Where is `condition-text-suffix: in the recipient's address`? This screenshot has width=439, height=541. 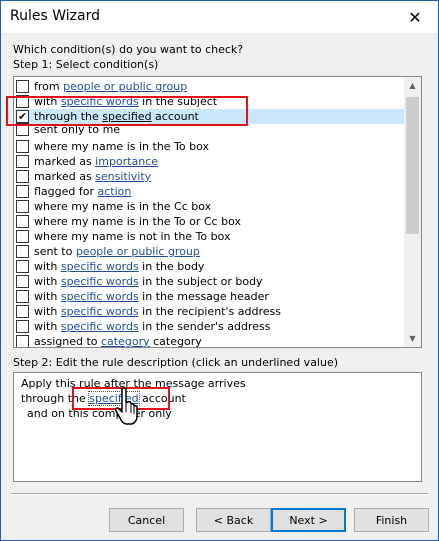 condition-text-suffix: in the recipient's address is located at coordinates (209, 311).